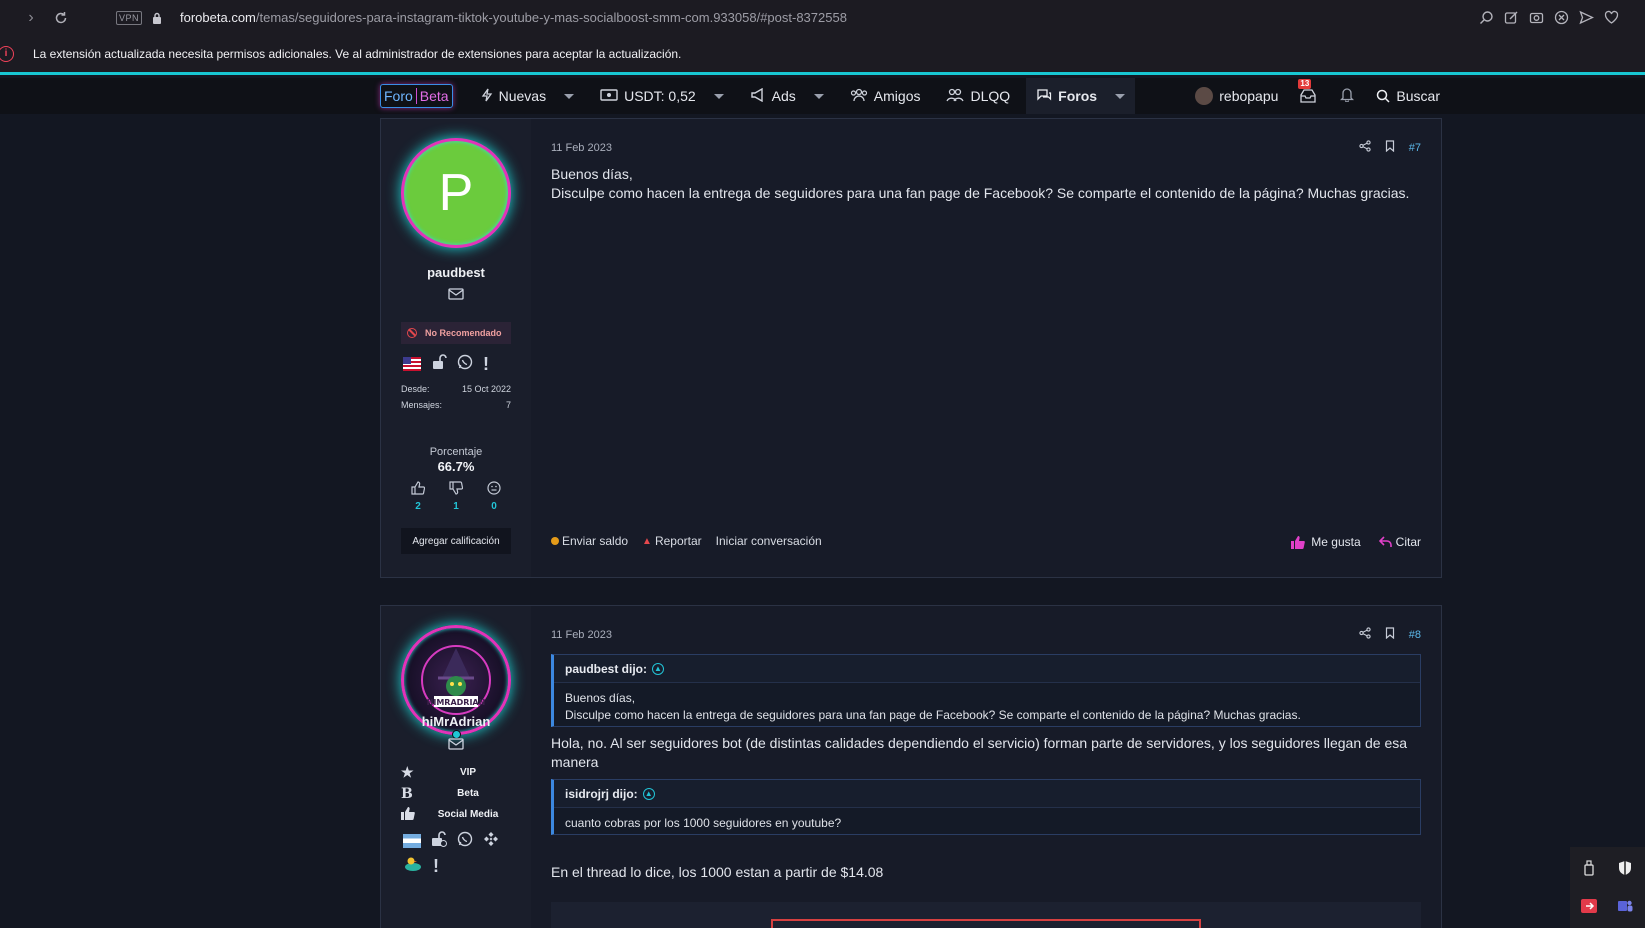 Image resolution: width=1645 pixels, height=928 pixels. What do you see at coordinates (61, 18) in the screenshot?
I see `reload-icon` at bounding box center [61, 18].